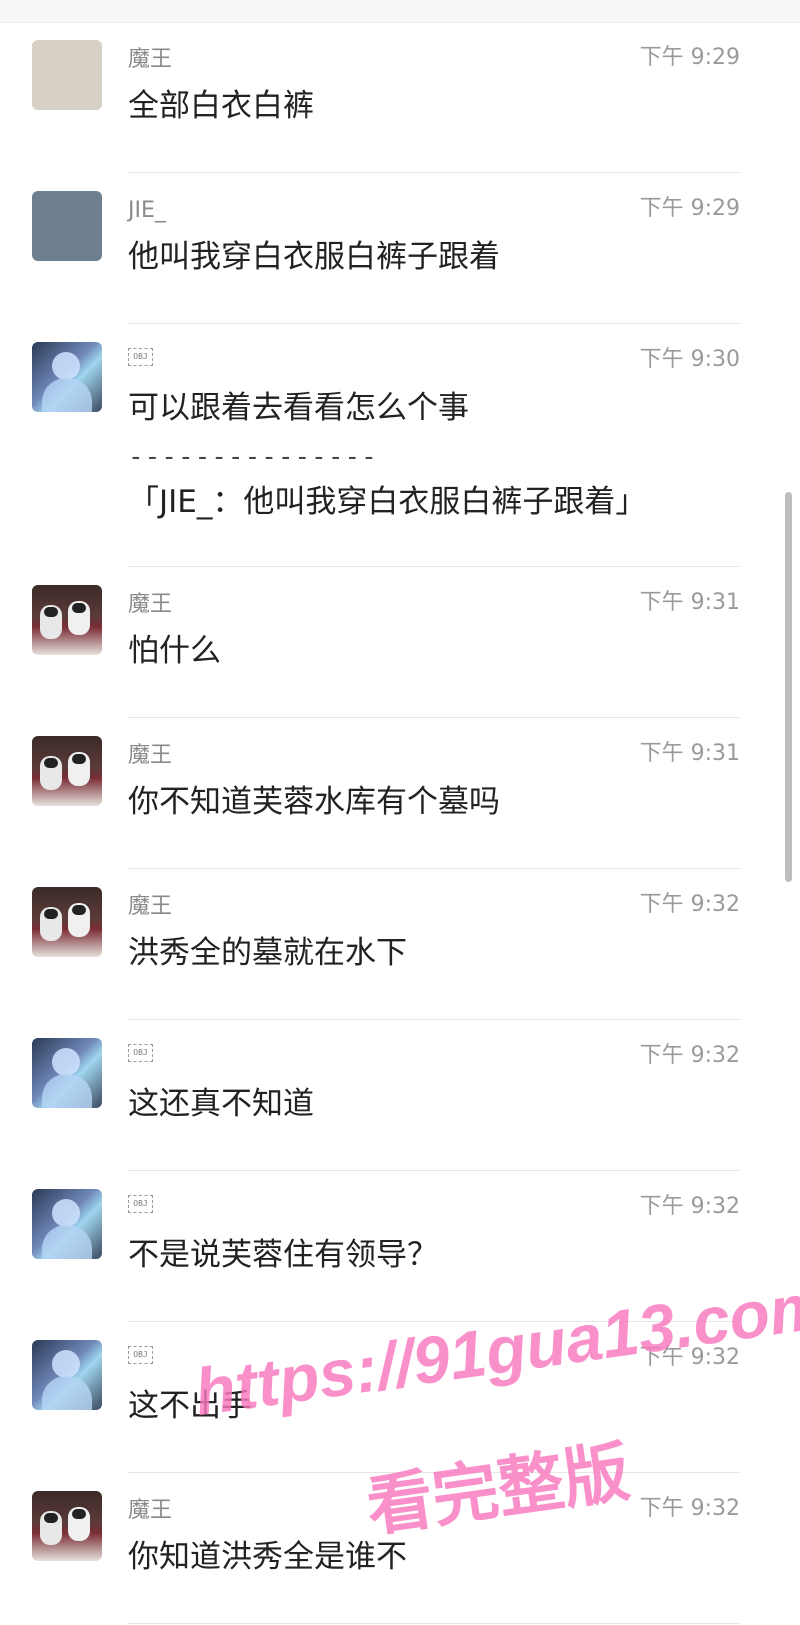 Image resolution: width=800 pixels, height=1625 pixels. What do you see at coordinates (387, 502) in the screenshot?
I see `quoted-message: 「JIE_：他叫我穿白衣服白裤子跟着」` at bounding box center [387, 502].